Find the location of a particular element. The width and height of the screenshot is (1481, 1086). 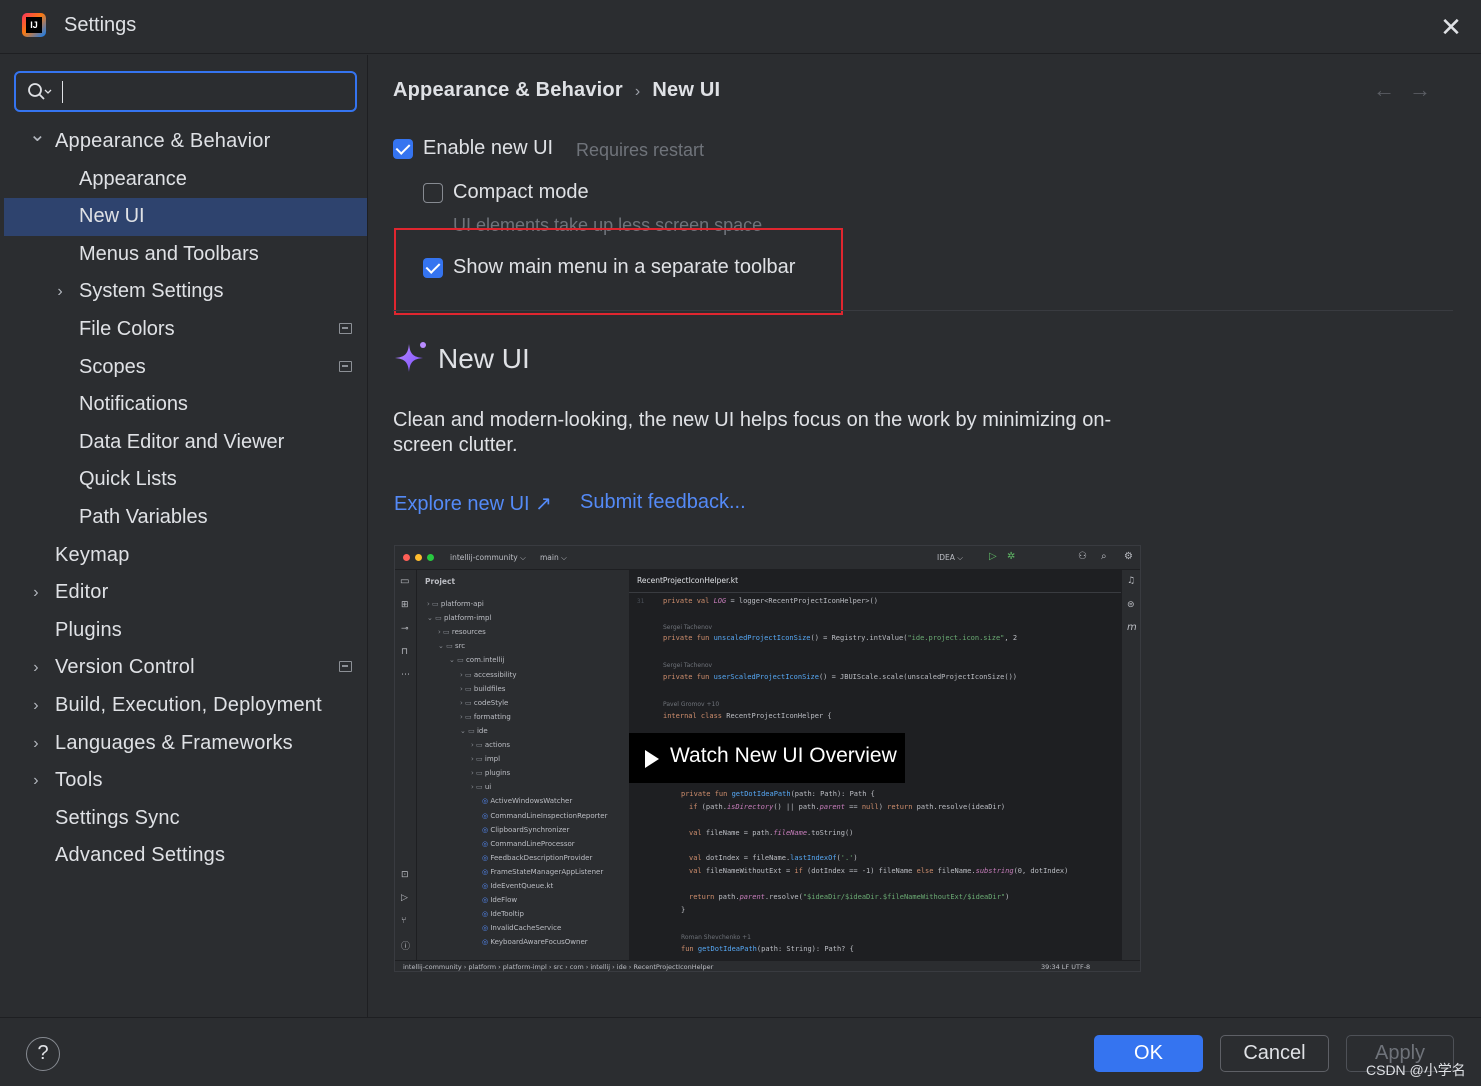

folder-icon: ▭ is located at coordinates (405, 581).